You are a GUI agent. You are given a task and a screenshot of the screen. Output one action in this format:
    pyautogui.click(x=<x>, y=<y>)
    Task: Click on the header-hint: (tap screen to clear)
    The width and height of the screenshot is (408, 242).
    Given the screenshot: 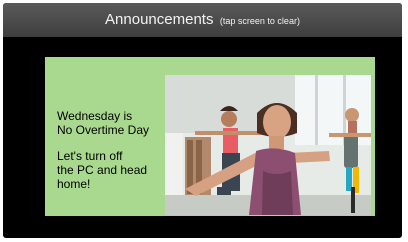 What is the action you would take?
    pyautogui.click(x=259, y=21)
    